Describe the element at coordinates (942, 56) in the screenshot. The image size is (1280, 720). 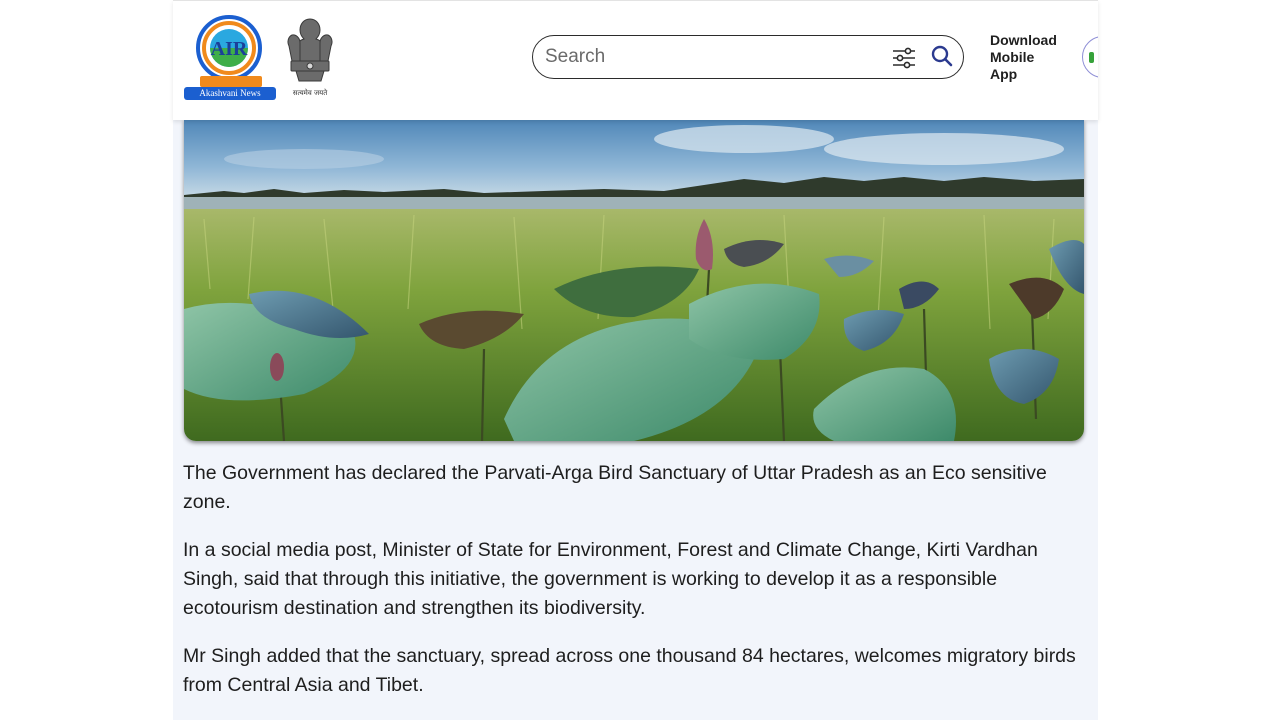
I see `search-icon` at that location.